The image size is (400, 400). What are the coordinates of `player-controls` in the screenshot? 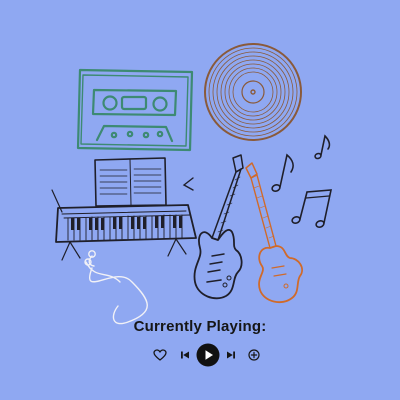 It's located at (207, 355).